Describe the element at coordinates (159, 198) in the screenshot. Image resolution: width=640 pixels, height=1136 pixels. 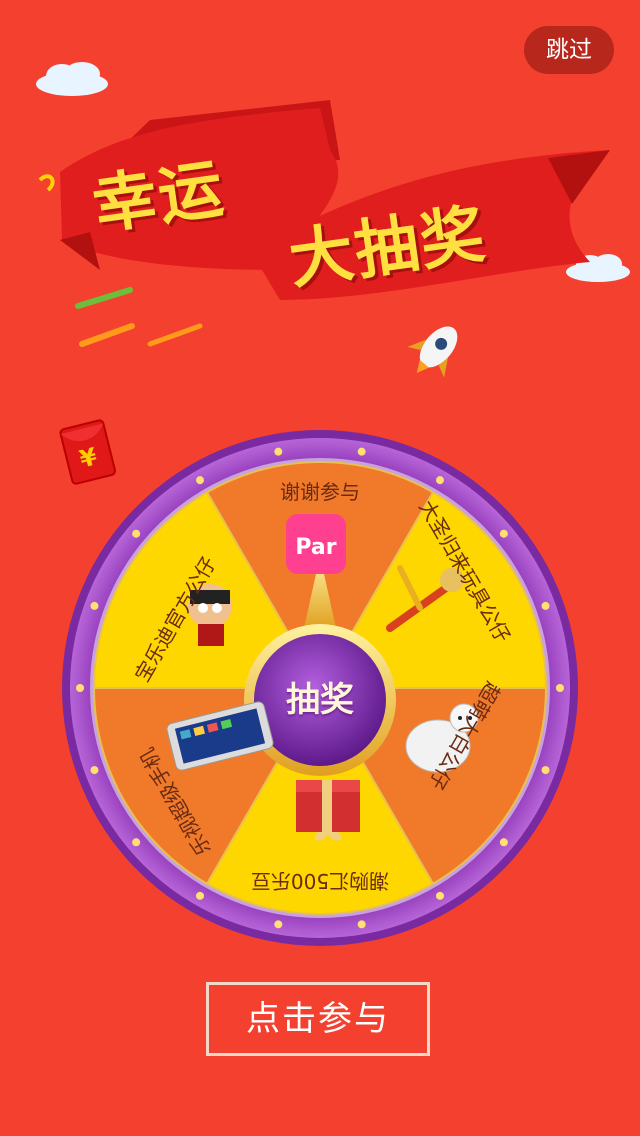
I see `title-line-1: 幸运` at that location.